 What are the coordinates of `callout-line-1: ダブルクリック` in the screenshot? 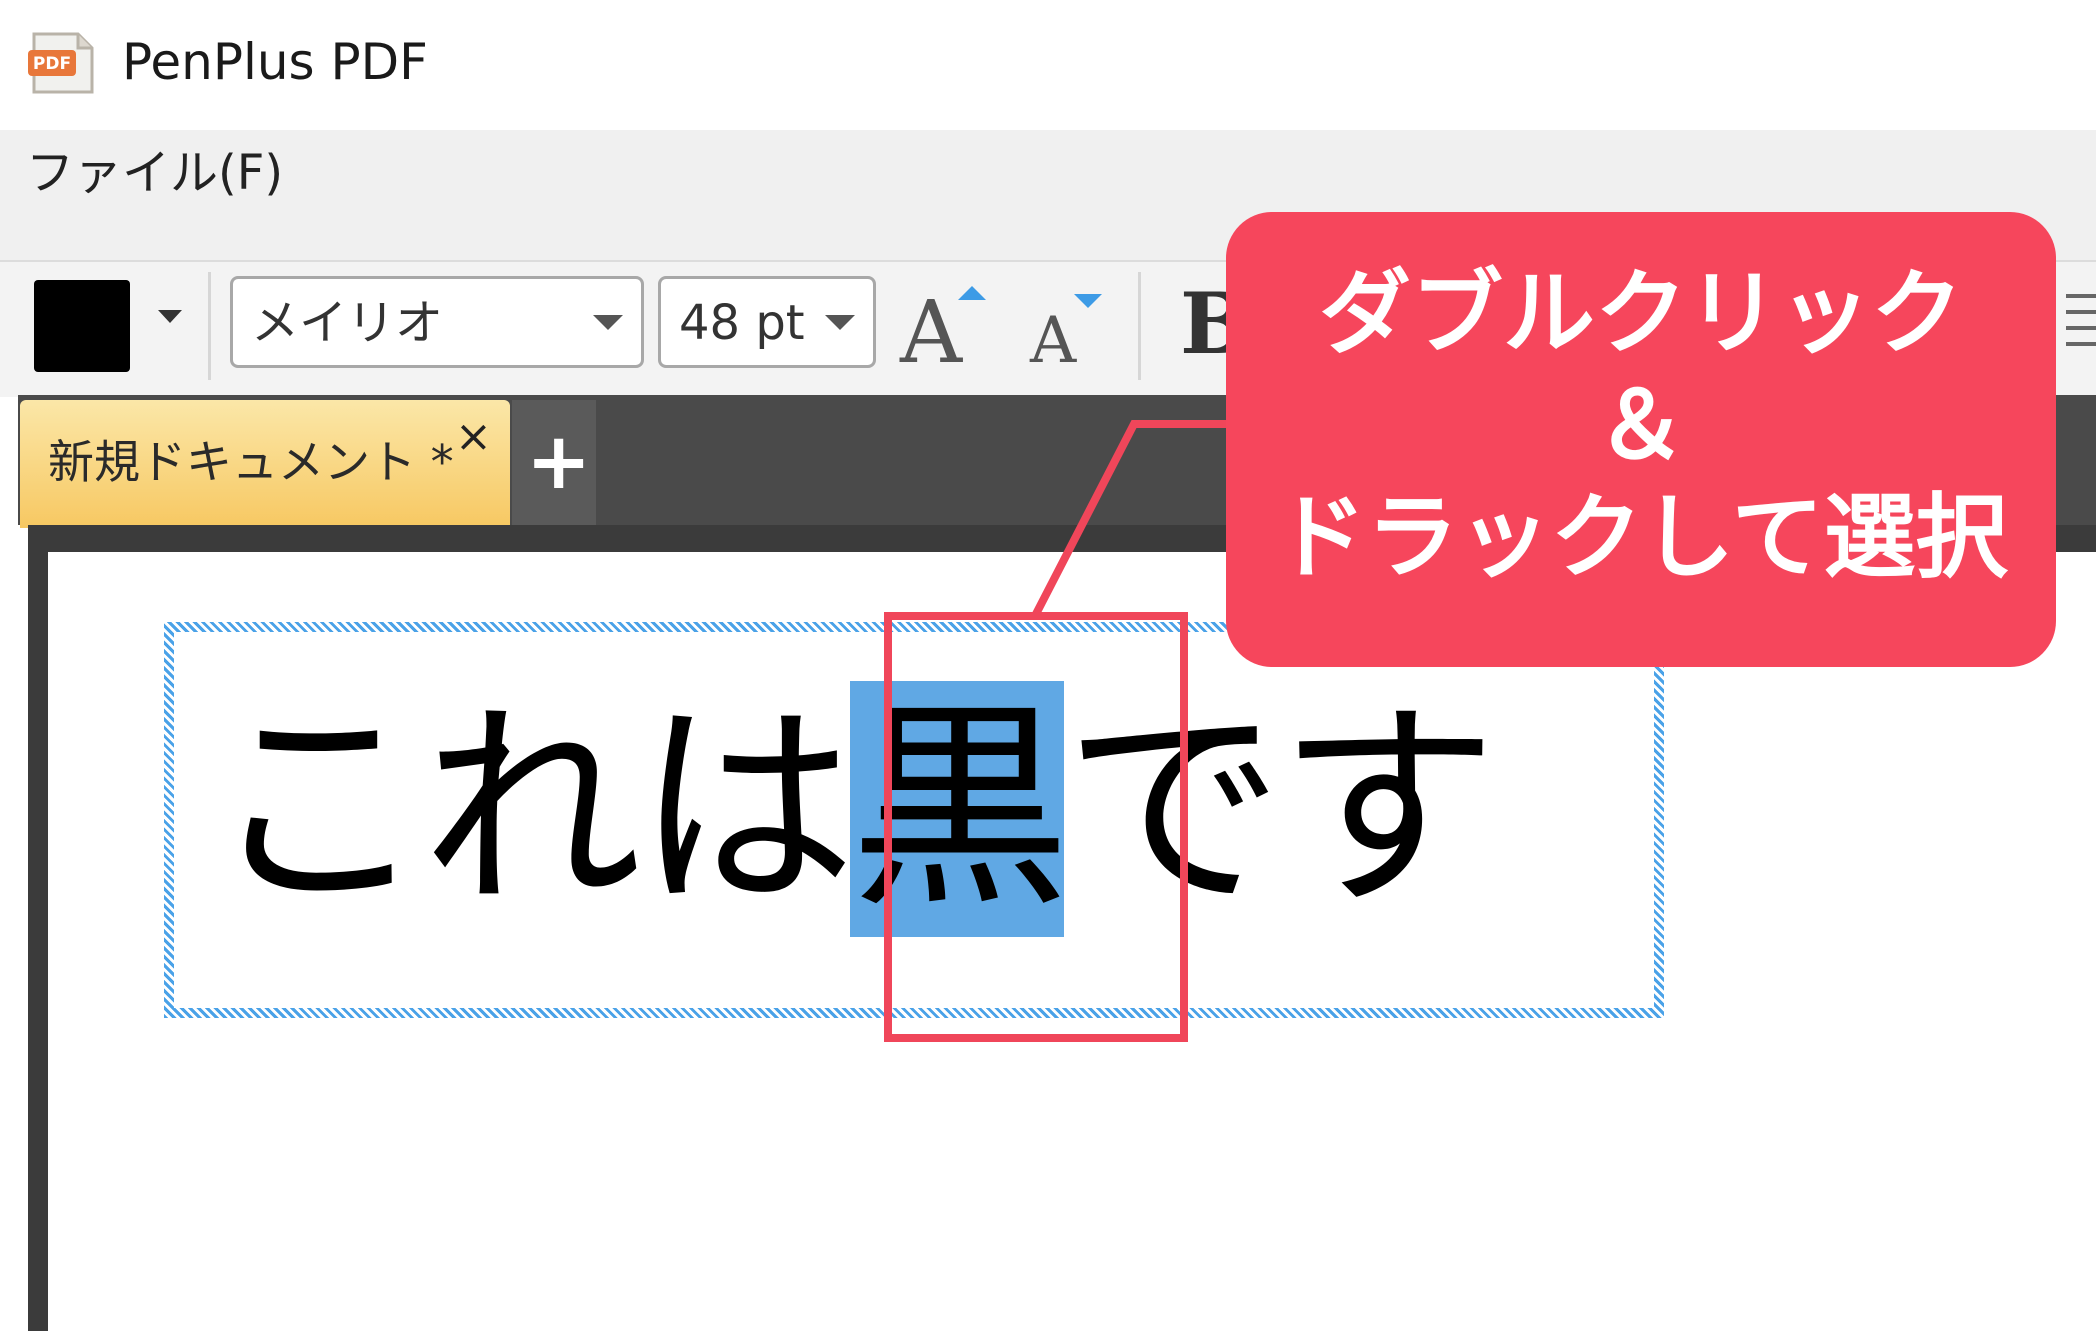 It's located at (1640, 313).